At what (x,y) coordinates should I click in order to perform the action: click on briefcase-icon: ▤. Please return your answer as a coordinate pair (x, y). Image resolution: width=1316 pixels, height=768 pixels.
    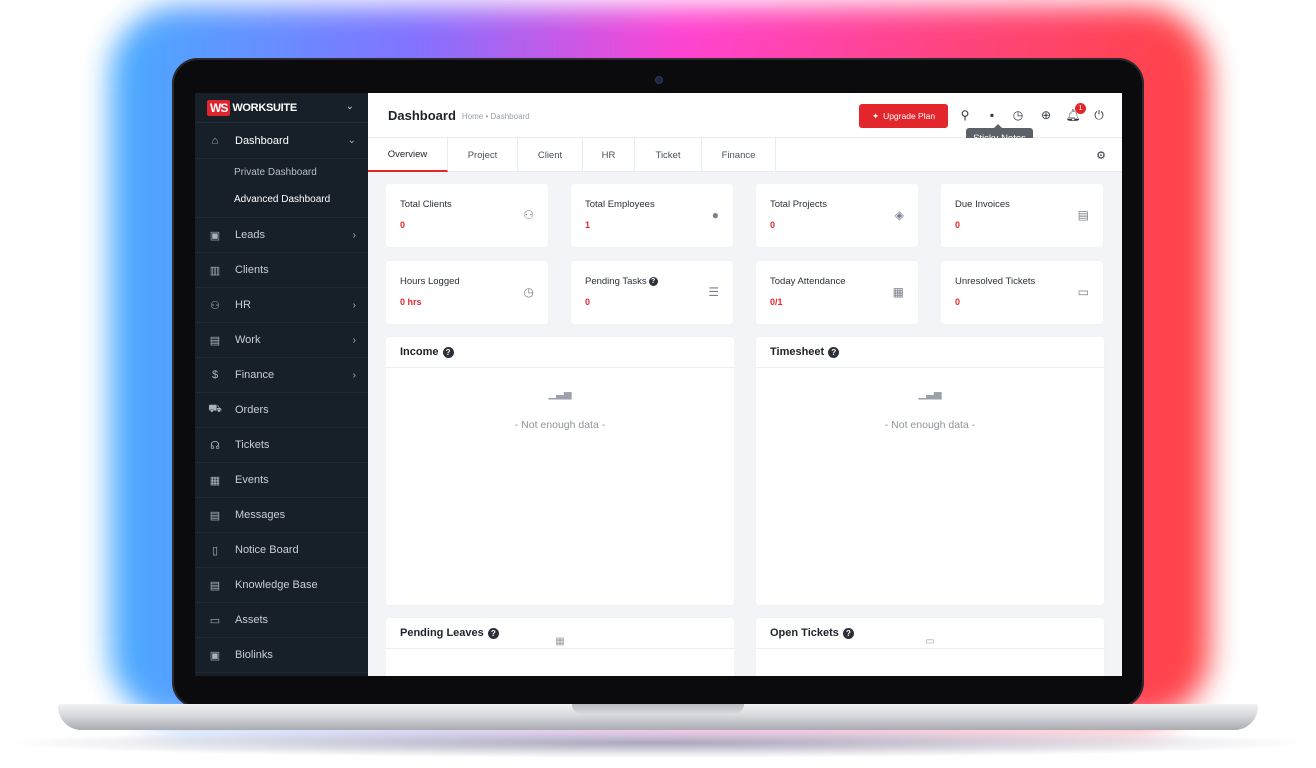
    Looking at the image, I should click on (215, 340).